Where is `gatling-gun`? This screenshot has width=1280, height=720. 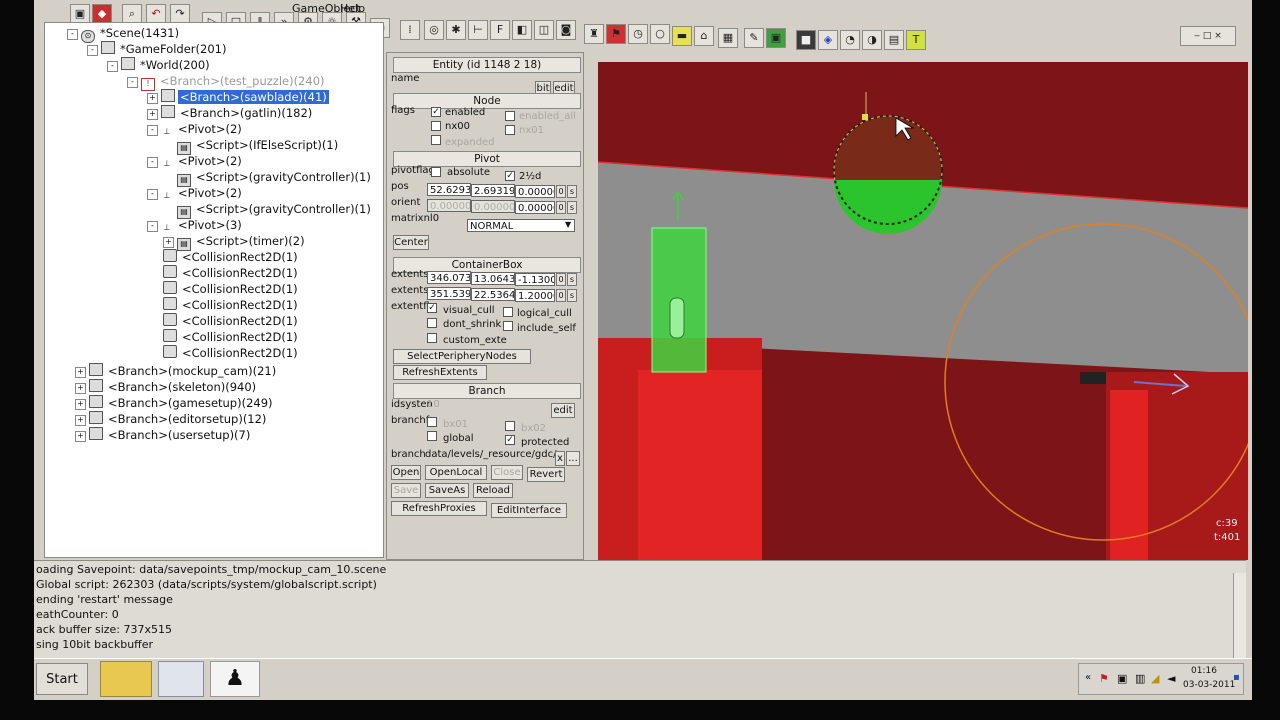 gatling-gun is located at coordinates (1093, 378).